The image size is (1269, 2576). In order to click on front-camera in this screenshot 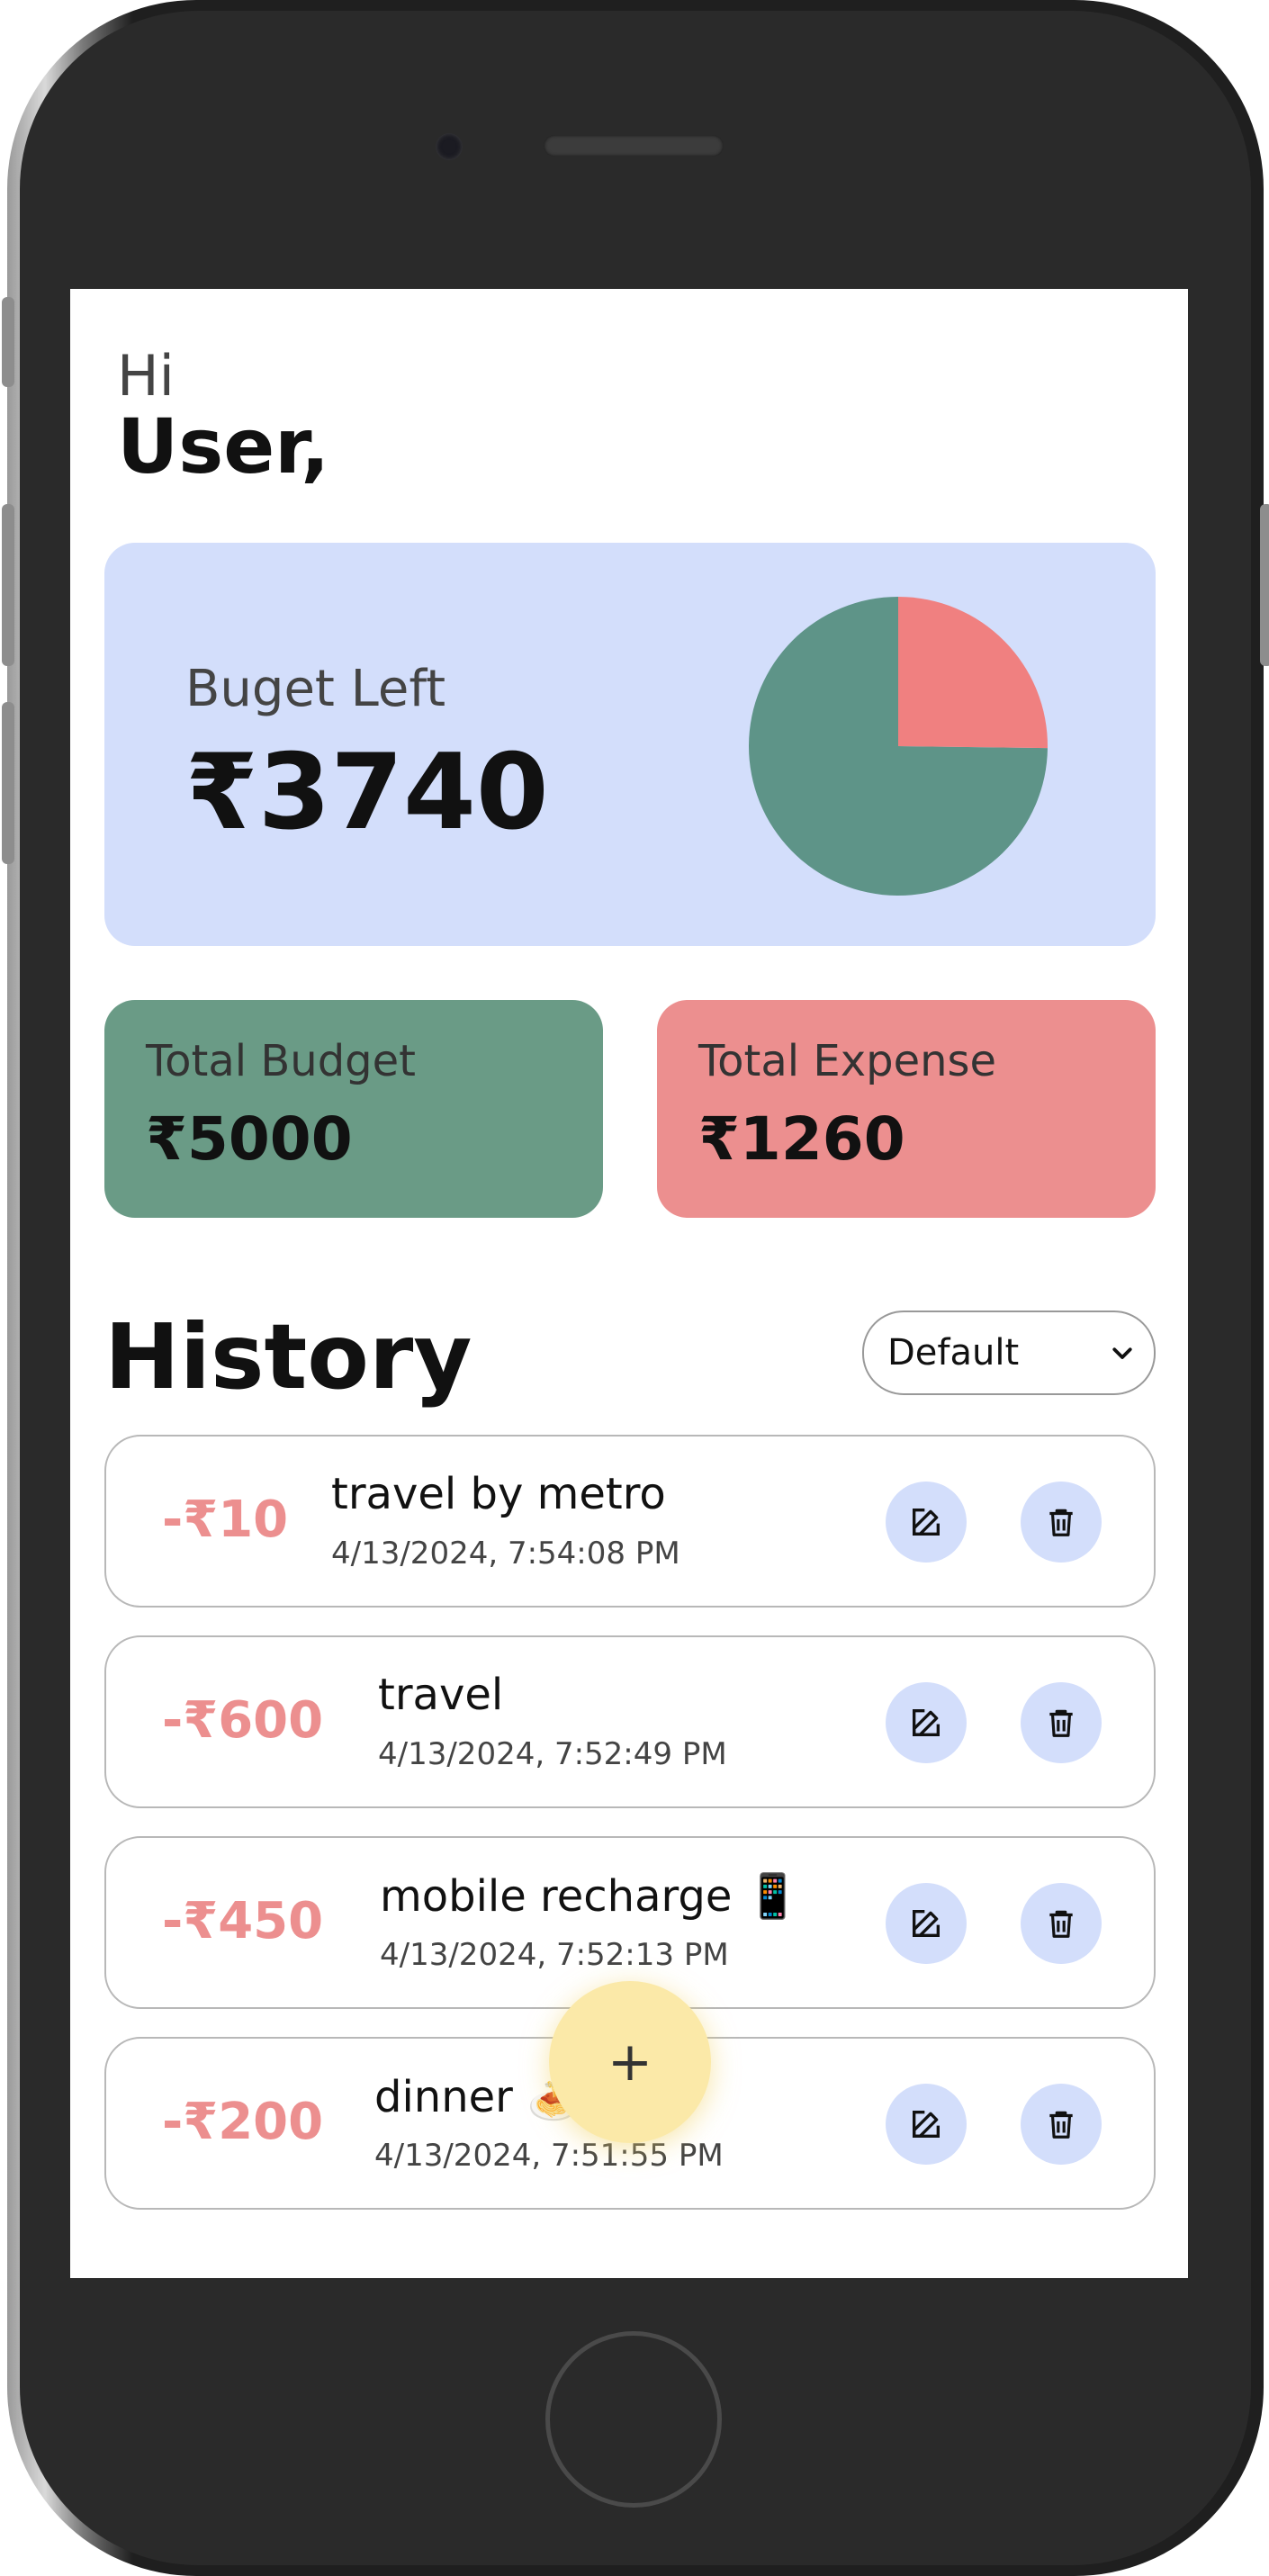, I will do `click(449, 146)`.